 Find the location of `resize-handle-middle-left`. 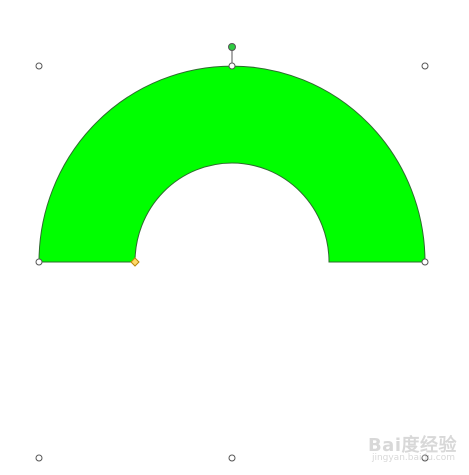

resize-handle-middle-left is located at coordinates (39, 262).